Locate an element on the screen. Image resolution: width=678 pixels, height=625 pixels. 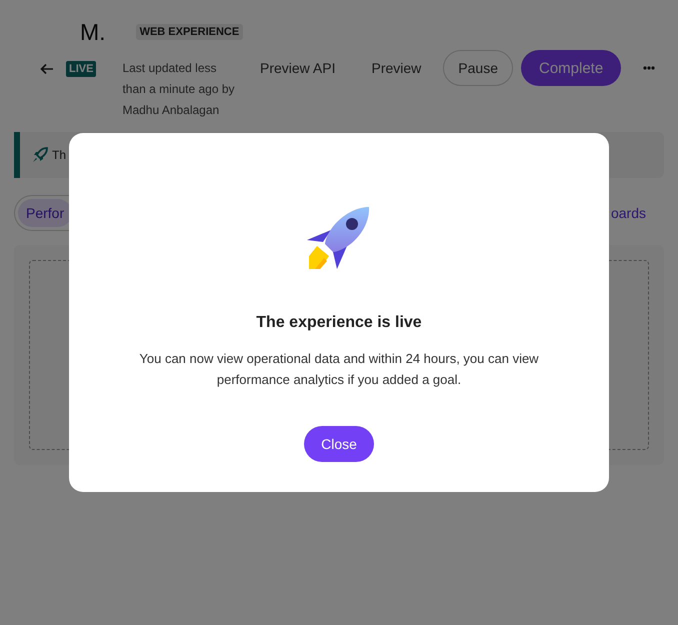
pause-button: Pause is located at coordinates (478, 68).